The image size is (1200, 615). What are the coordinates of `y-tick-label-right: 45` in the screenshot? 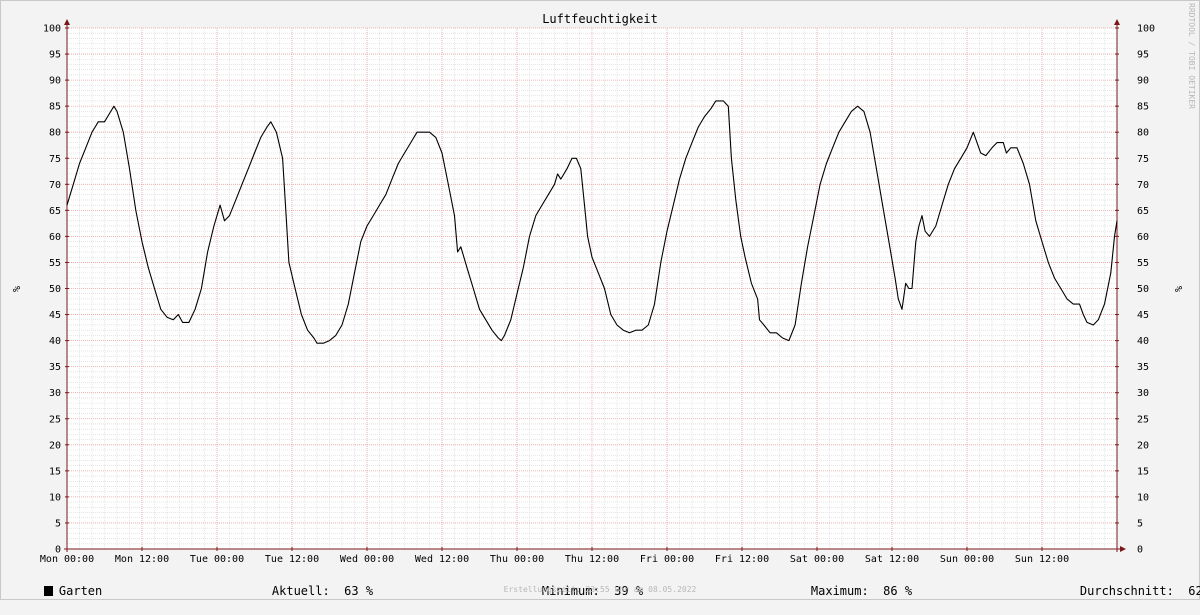 It's located at (1143, 315).